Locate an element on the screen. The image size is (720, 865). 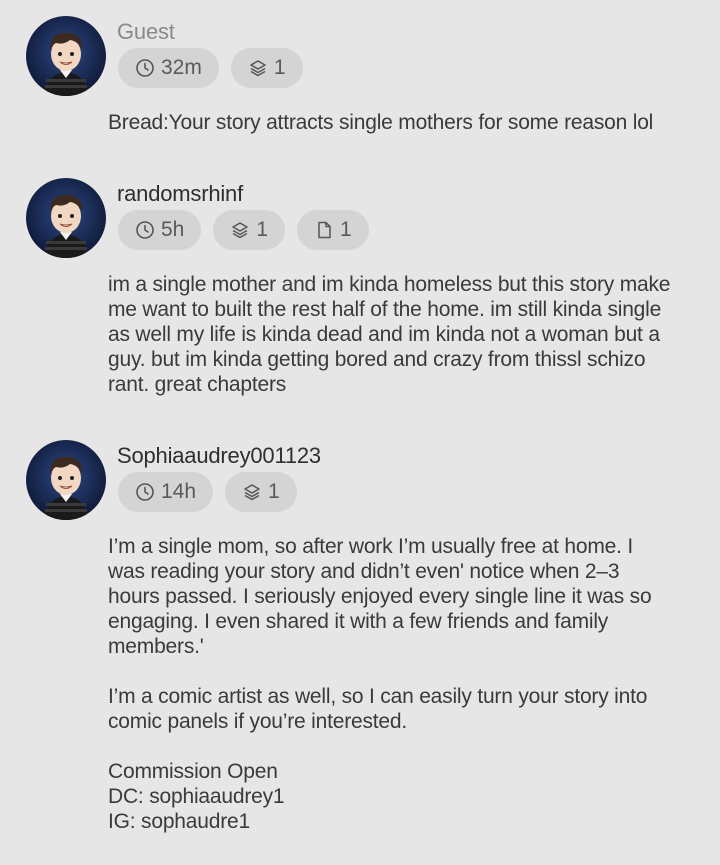
time-value: 32m is located at coordinates (181, 67).